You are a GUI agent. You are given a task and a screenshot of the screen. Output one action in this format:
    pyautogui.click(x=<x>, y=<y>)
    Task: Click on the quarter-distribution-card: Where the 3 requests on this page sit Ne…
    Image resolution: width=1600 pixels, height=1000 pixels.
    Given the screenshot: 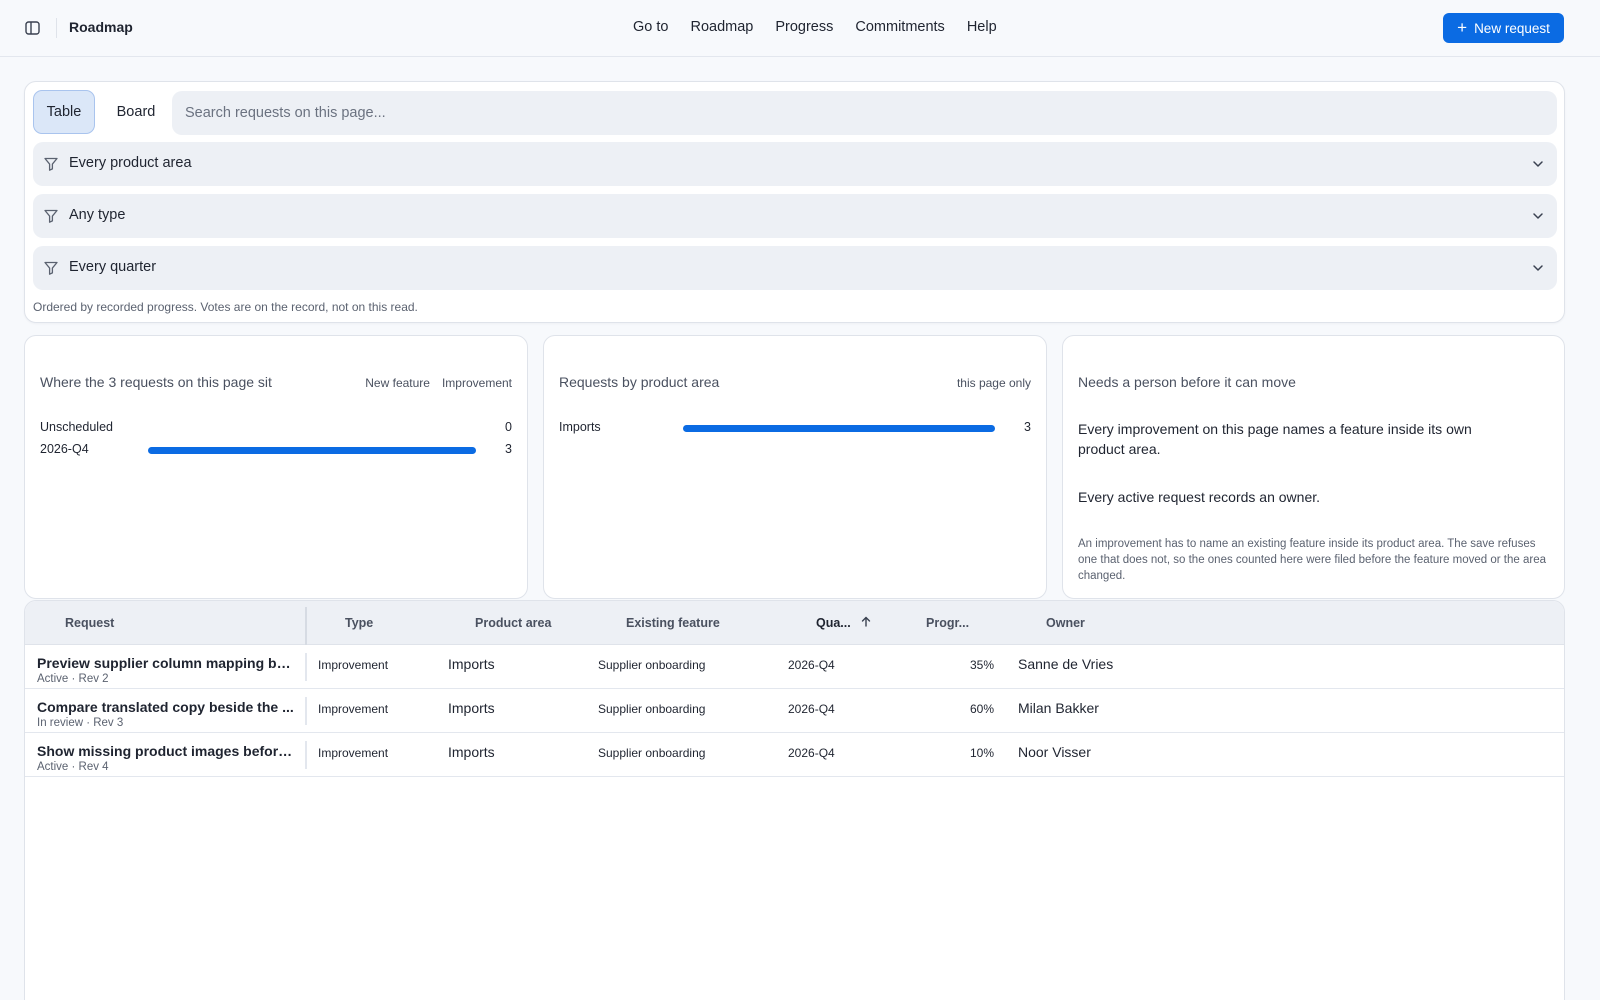 What is the action you would take?
    pyautogui.click(x=276, y=467)
    